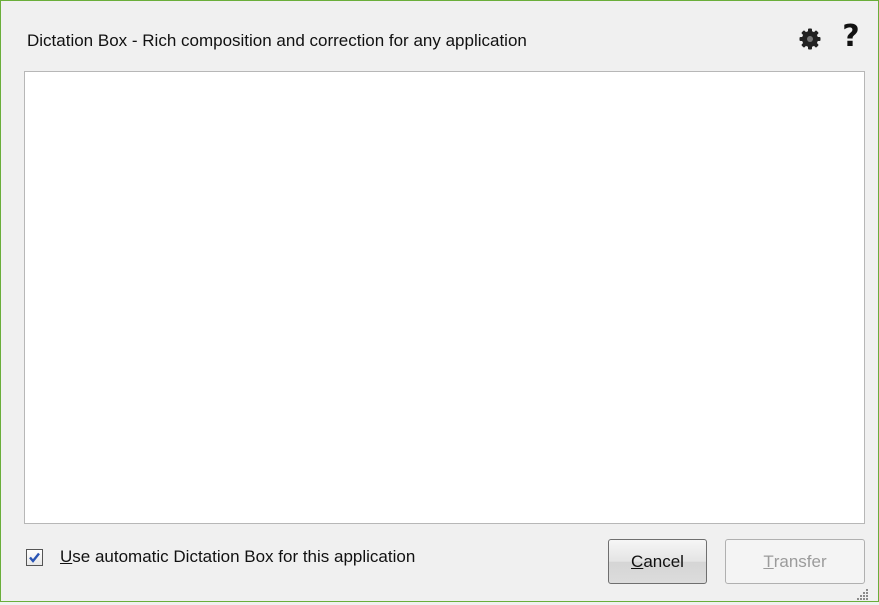 The width and height of the screenshot is (879, 605). What do you see at coordinates (851, 37) in the screenshot?
I see `help-icon: ?` at bounding box center [851, 37].